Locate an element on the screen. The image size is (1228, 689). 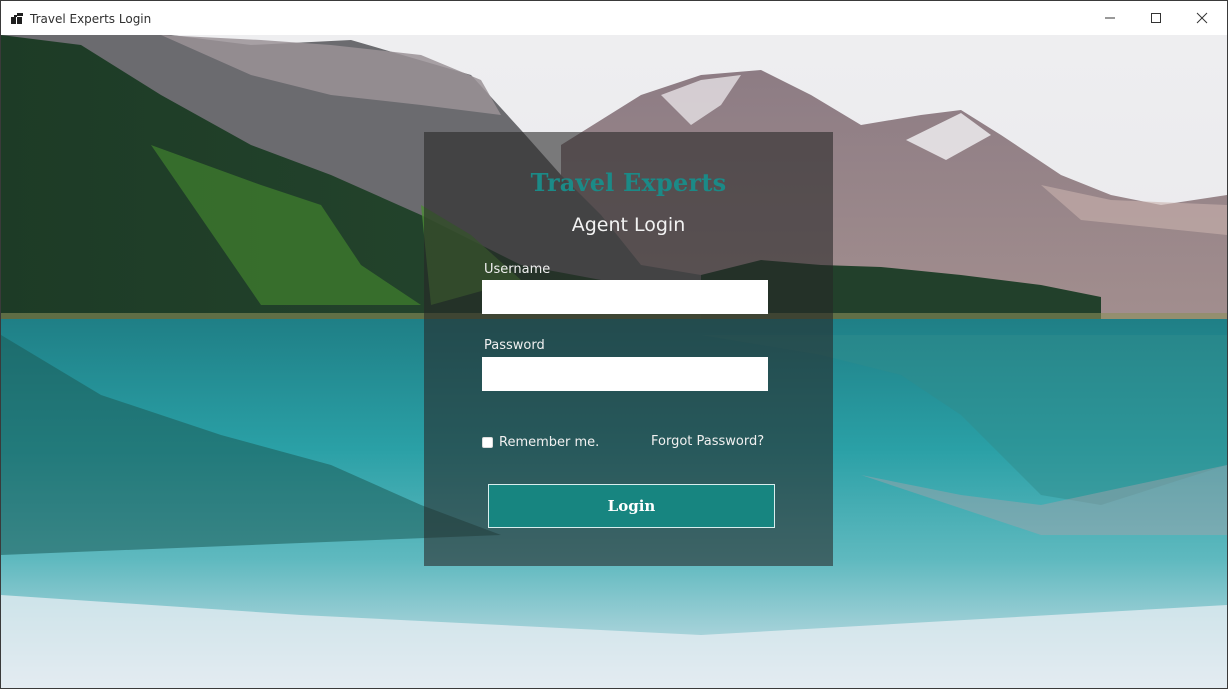
window-title: Travel Experts Login is located at coordinates (91, 19).